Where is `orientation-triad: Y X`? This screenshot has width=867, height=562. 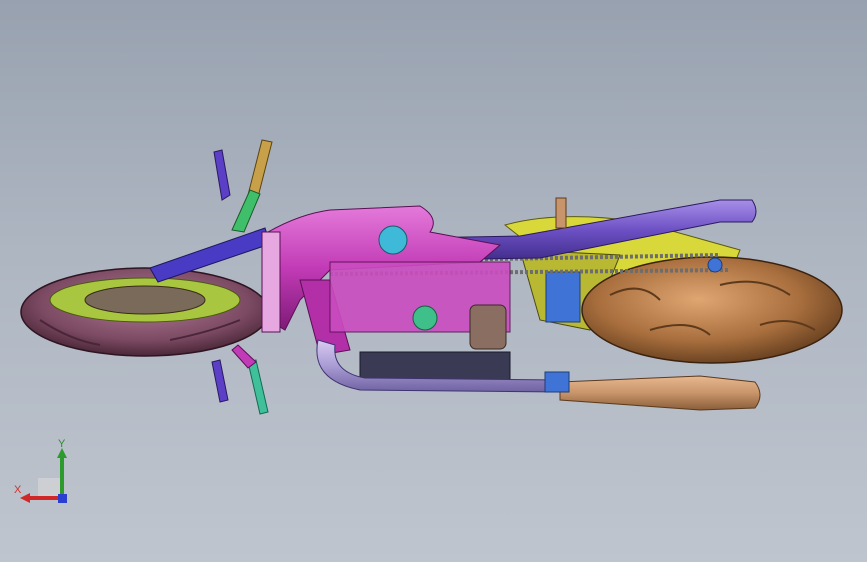 orientation-triad: Y X is located at coordinates (45, 474).